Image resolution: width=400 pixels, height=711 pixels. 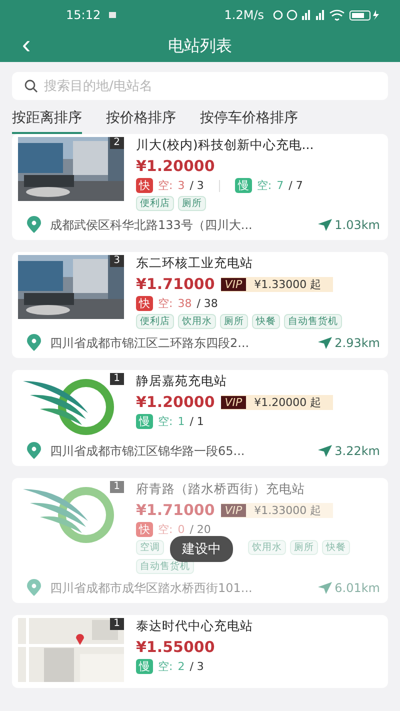 I want to click on total-count: / 20, so click(x=200, y=529).